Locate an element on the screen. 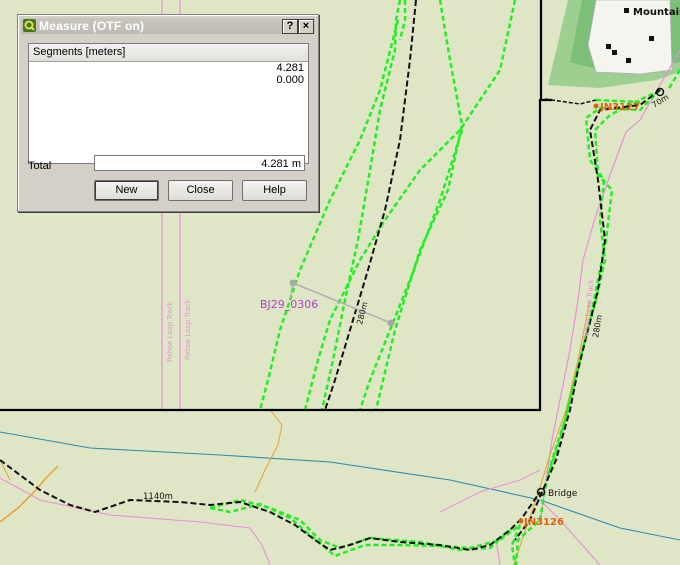 This screenshot has height=565, width=680. dialog-titlebar: Measure (OTF on) ? × is located at coordinates (168, 26).